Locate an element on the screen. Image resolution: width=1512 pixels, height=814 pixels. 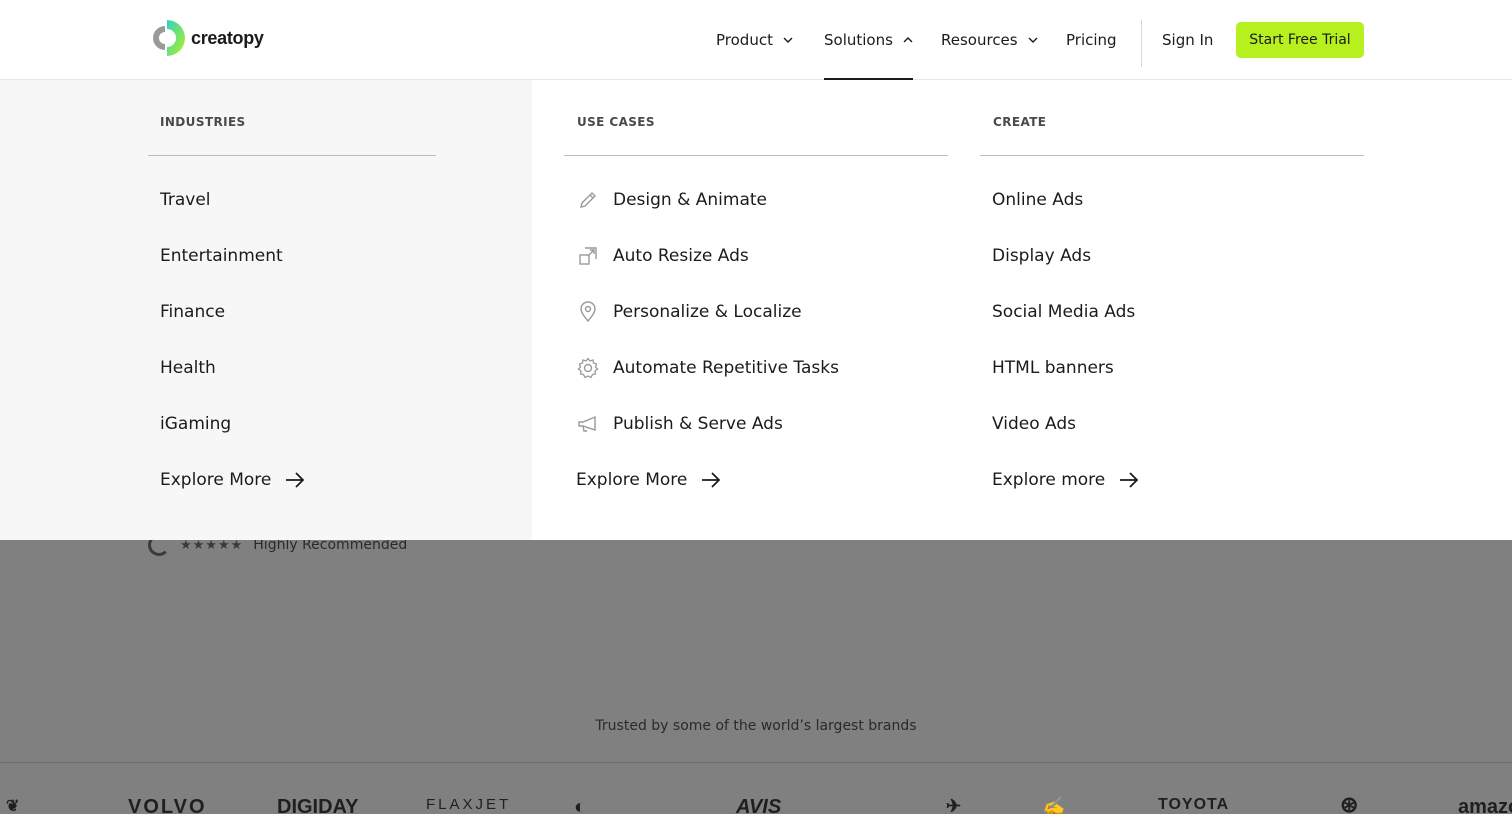
menu-item-online-ads: Online Ads is located at coordinates (1037, 200).